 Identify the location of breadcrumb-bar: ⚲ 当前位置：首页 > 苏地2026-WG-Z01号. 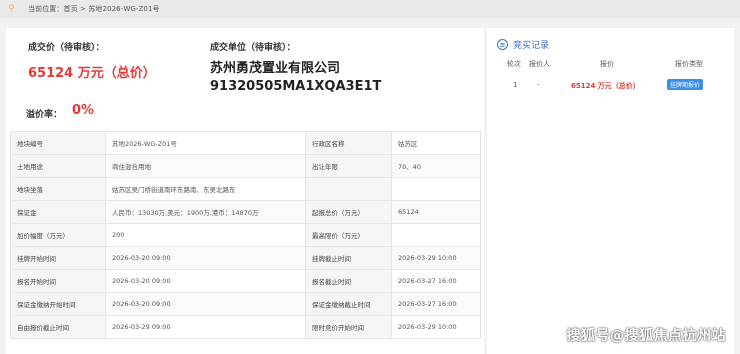
(370, 9).